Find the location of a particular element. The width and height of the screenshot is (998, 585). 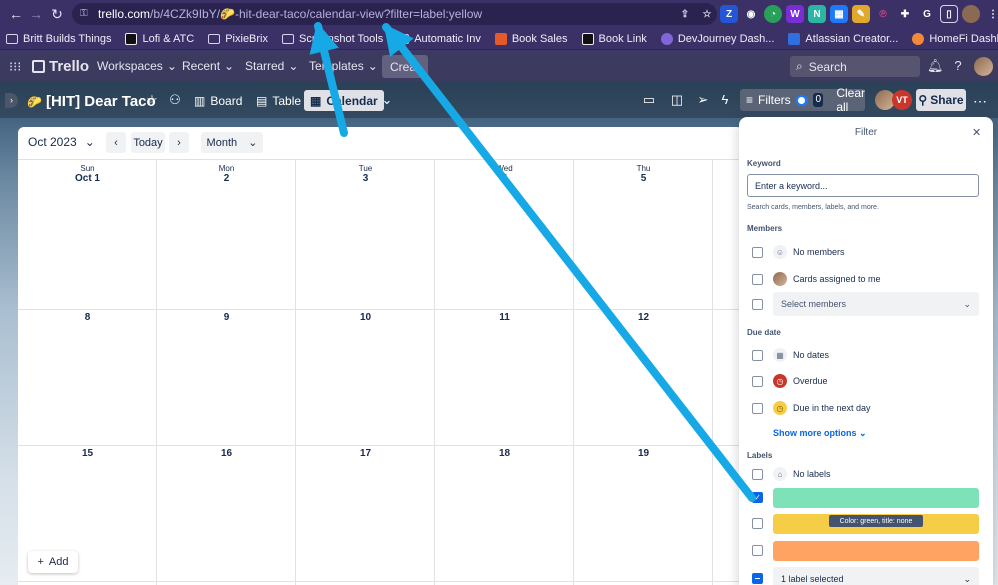

bookmark-item: Book Sales is located at coordinates (531, 38).